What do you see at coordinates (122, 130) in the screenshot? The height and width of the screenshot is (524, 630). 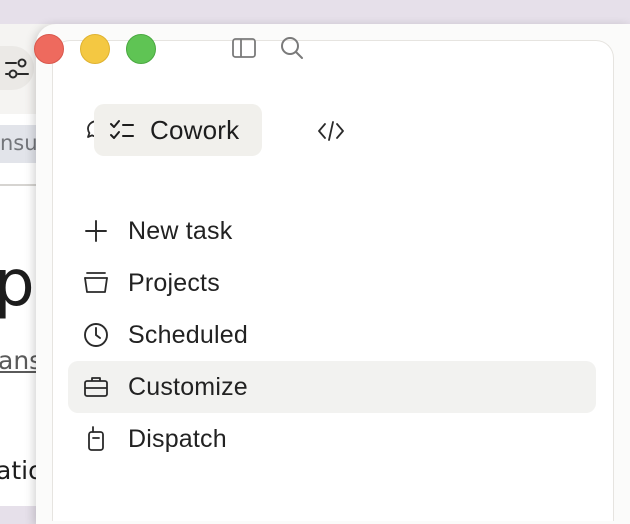 I see `checklist-icon` at bounding box center [122, 130].